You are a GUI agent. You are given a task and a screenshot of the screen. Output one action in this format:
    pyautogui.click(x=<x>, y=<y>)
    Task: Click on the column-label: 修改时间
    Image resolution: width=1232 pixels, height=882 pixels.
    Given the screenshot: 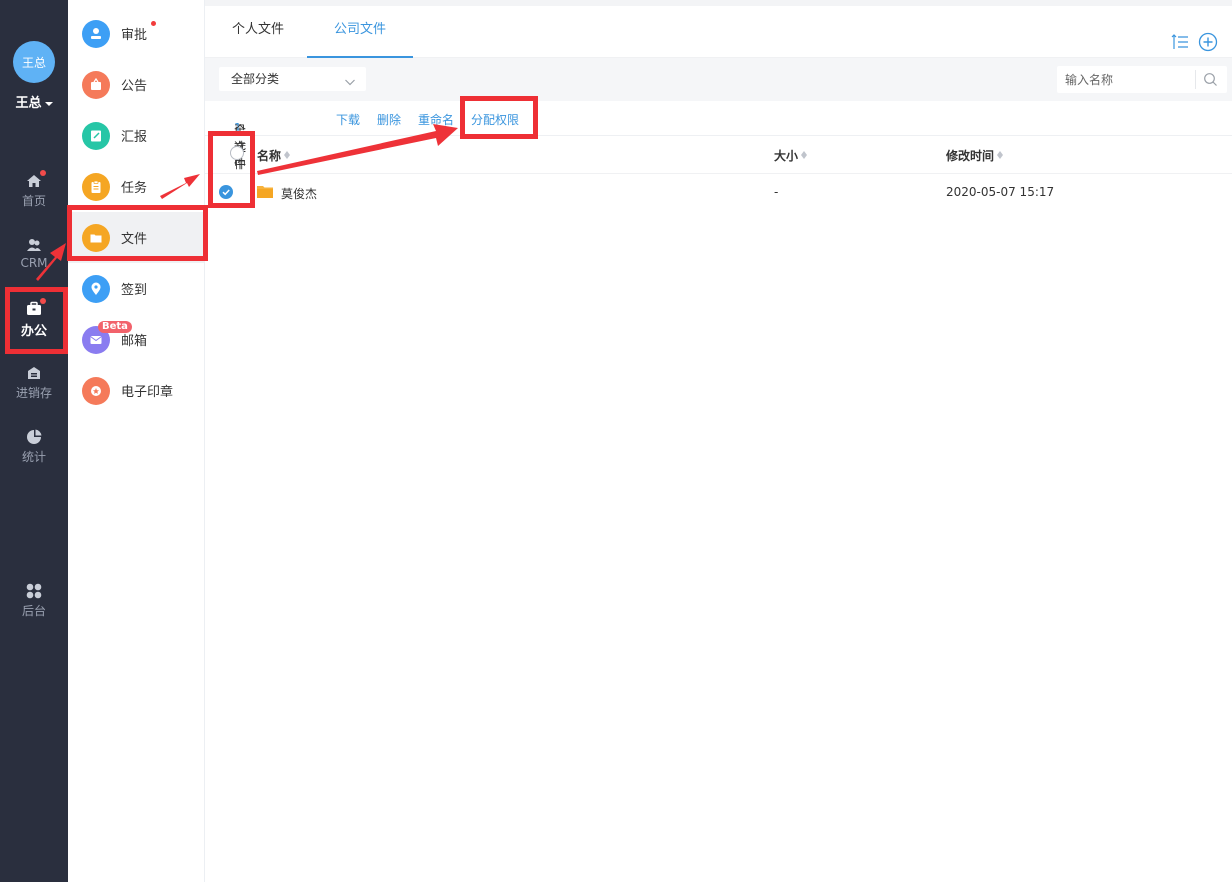 What is the action you would take?
    pyautogui.click(x=970, y=156)
    